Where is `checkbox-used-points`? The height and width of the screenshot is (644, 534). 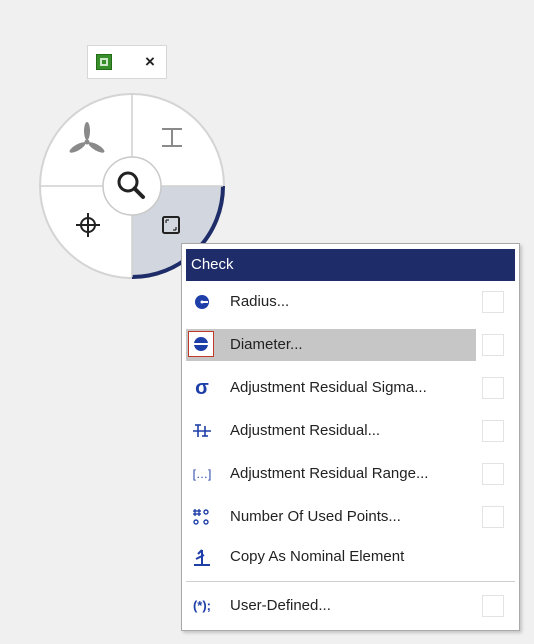 checkbox-used-points is located at coordinates (493, 517).